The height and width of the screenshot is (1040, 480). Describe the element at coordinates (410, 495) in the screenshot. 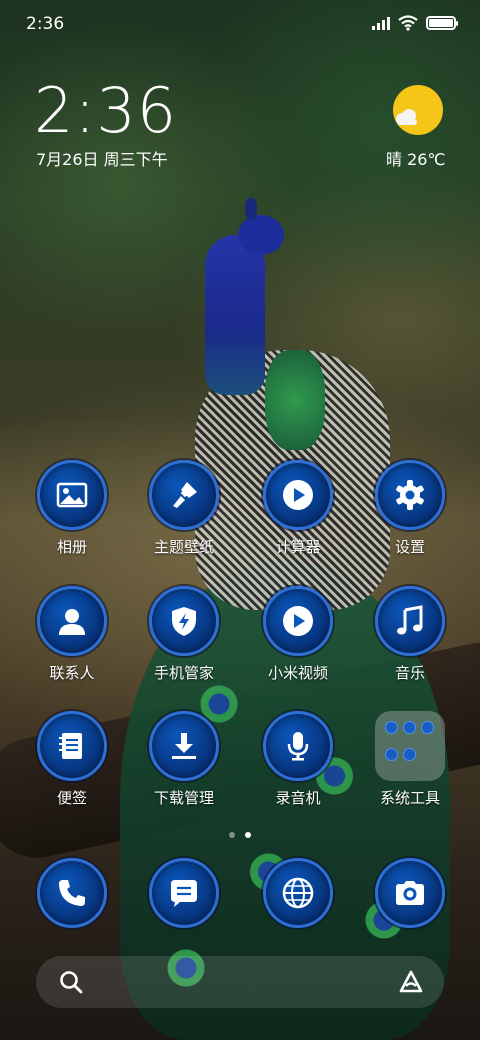

I see `gear-icon` at that location.